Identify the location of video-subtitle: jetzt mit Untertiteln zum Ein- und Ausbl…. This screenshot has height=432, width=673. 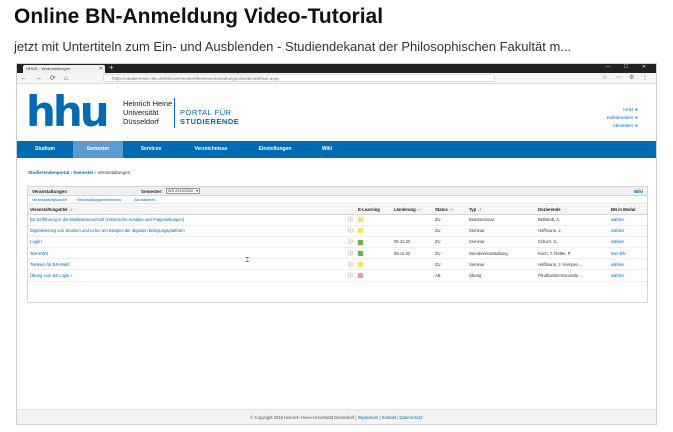
(293, 46).